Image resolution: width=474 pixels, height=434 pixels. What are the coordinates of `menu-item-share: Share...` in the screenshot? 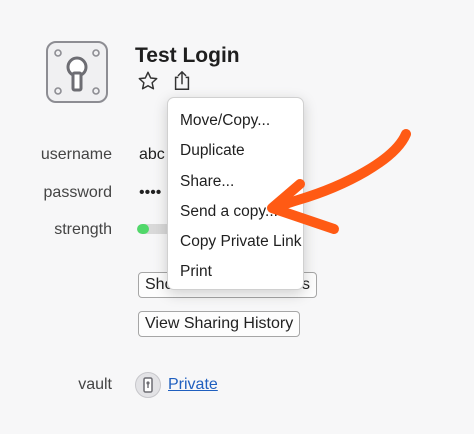 It's located at (235, 182).